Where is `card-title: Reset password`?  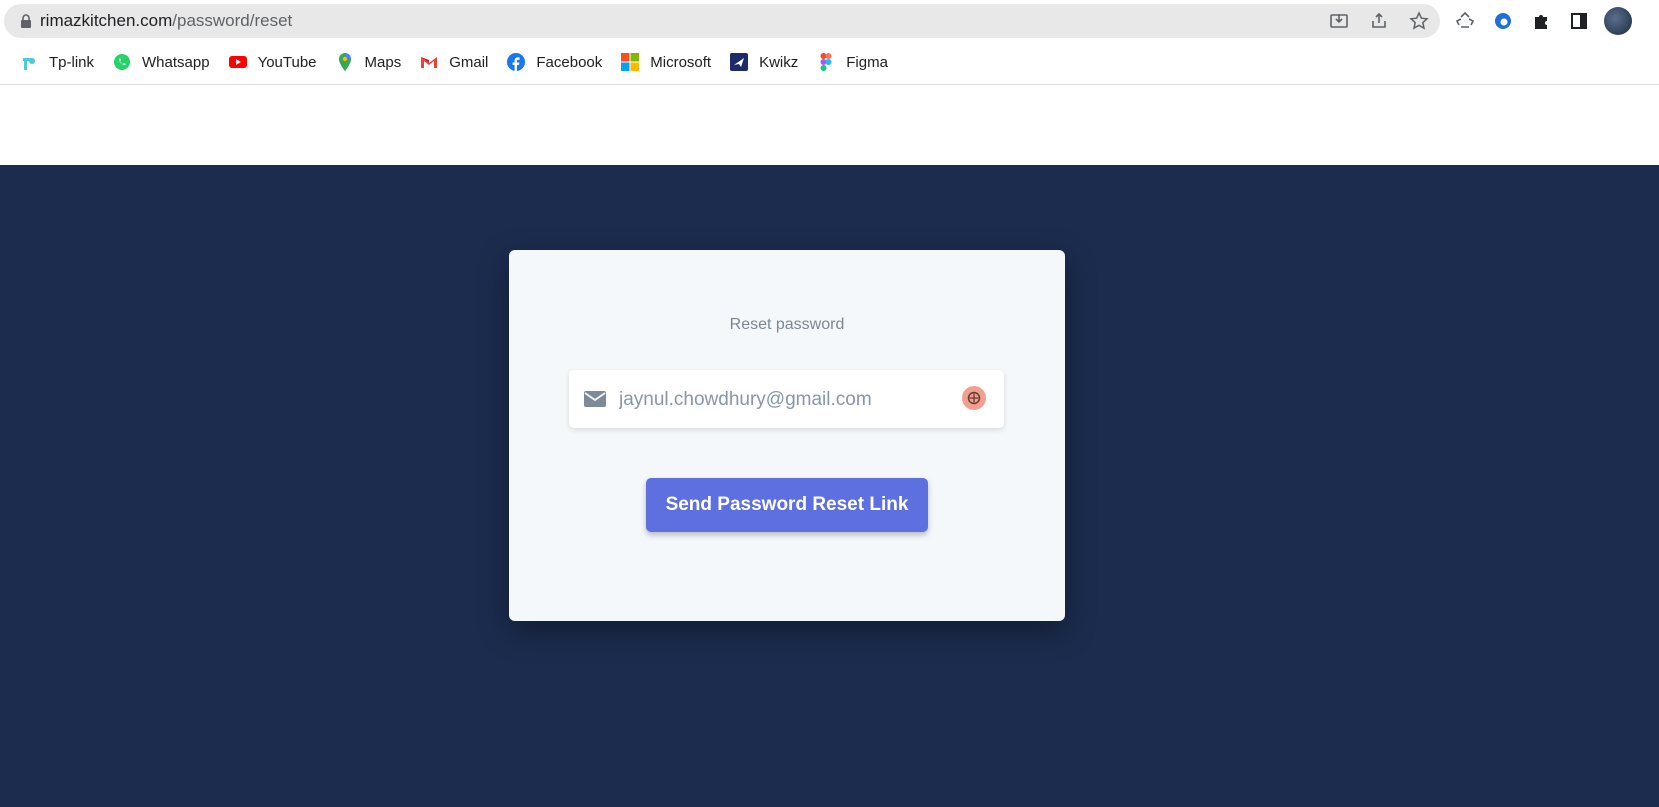 card-title: Reset password is located at coordinates (787, 324).